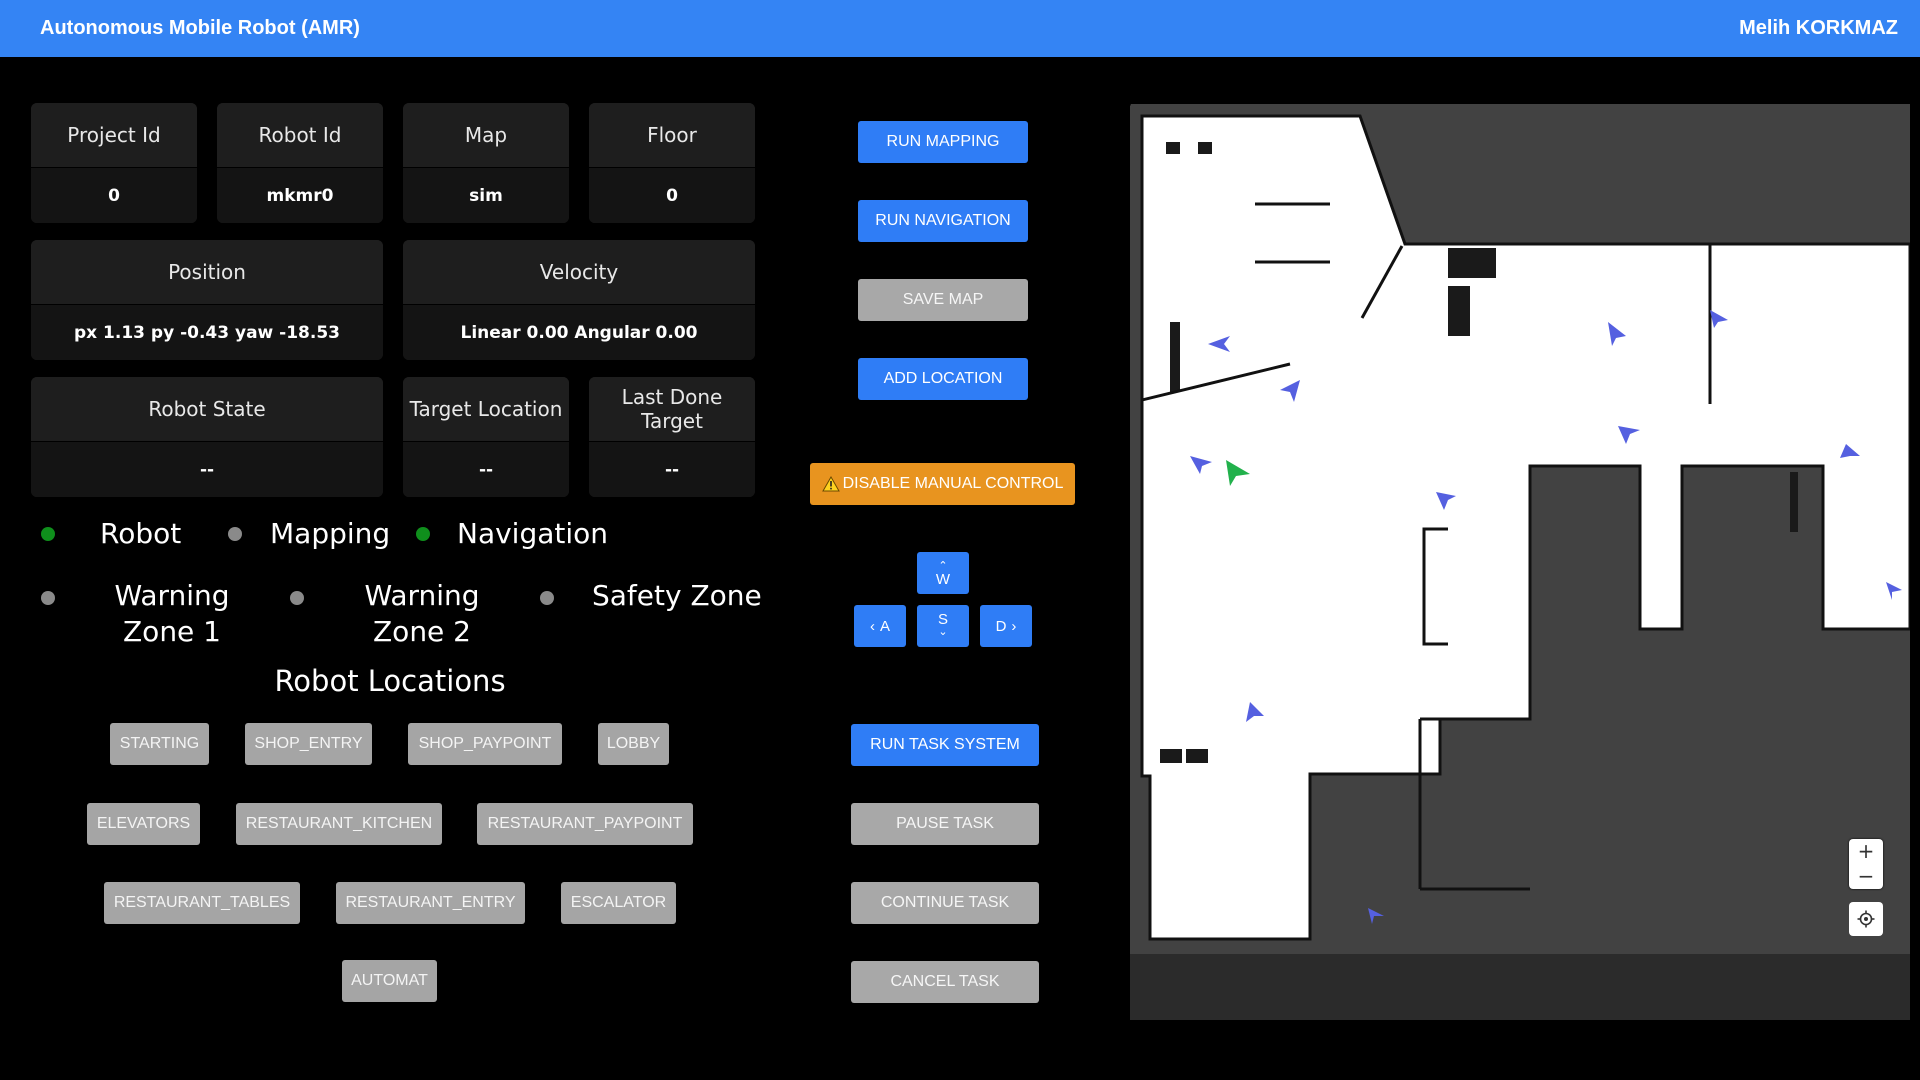 This screenshot has height=1080, width=1920. What do you see at coordinates (579, 332) in the screenshot?
I see `velocity-value: Linear 0.00 Angular 0.00` at bounding box center [579, 332].